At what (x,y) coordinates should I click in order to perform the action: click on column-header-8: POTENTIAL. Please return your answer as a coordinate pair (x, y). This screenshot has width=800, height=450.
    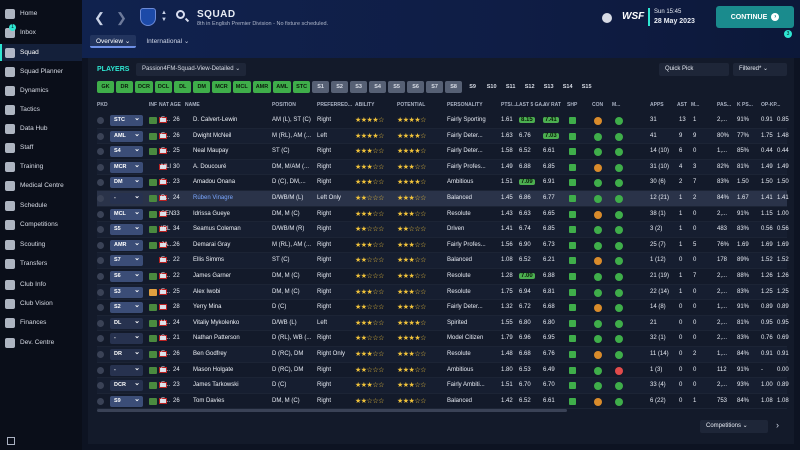
    Looking at the image, I should click on (411, 105).